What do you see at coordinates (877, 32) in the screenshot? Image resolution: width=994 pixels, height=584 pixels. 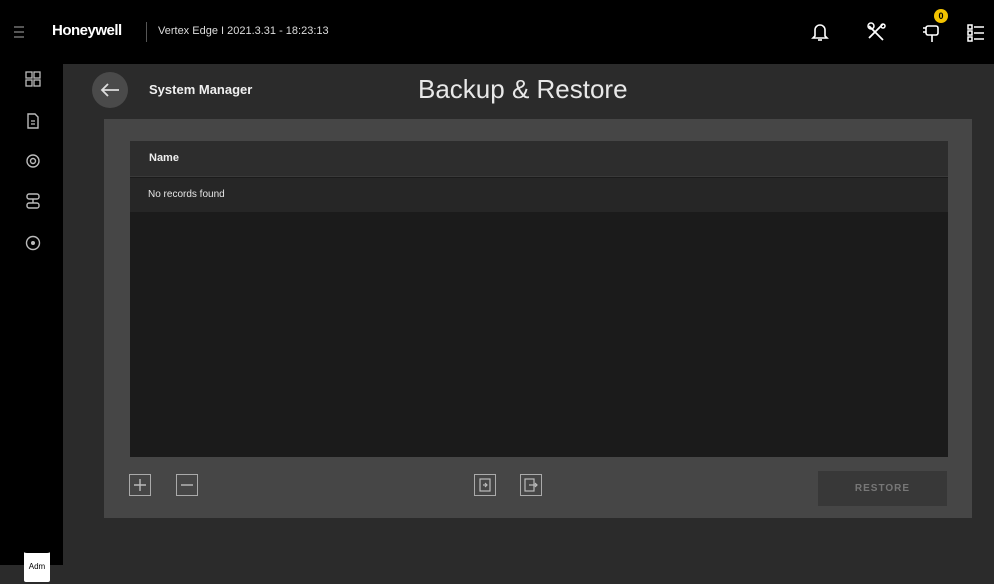 I see `tools-icon` at bounding box center [877, 32].